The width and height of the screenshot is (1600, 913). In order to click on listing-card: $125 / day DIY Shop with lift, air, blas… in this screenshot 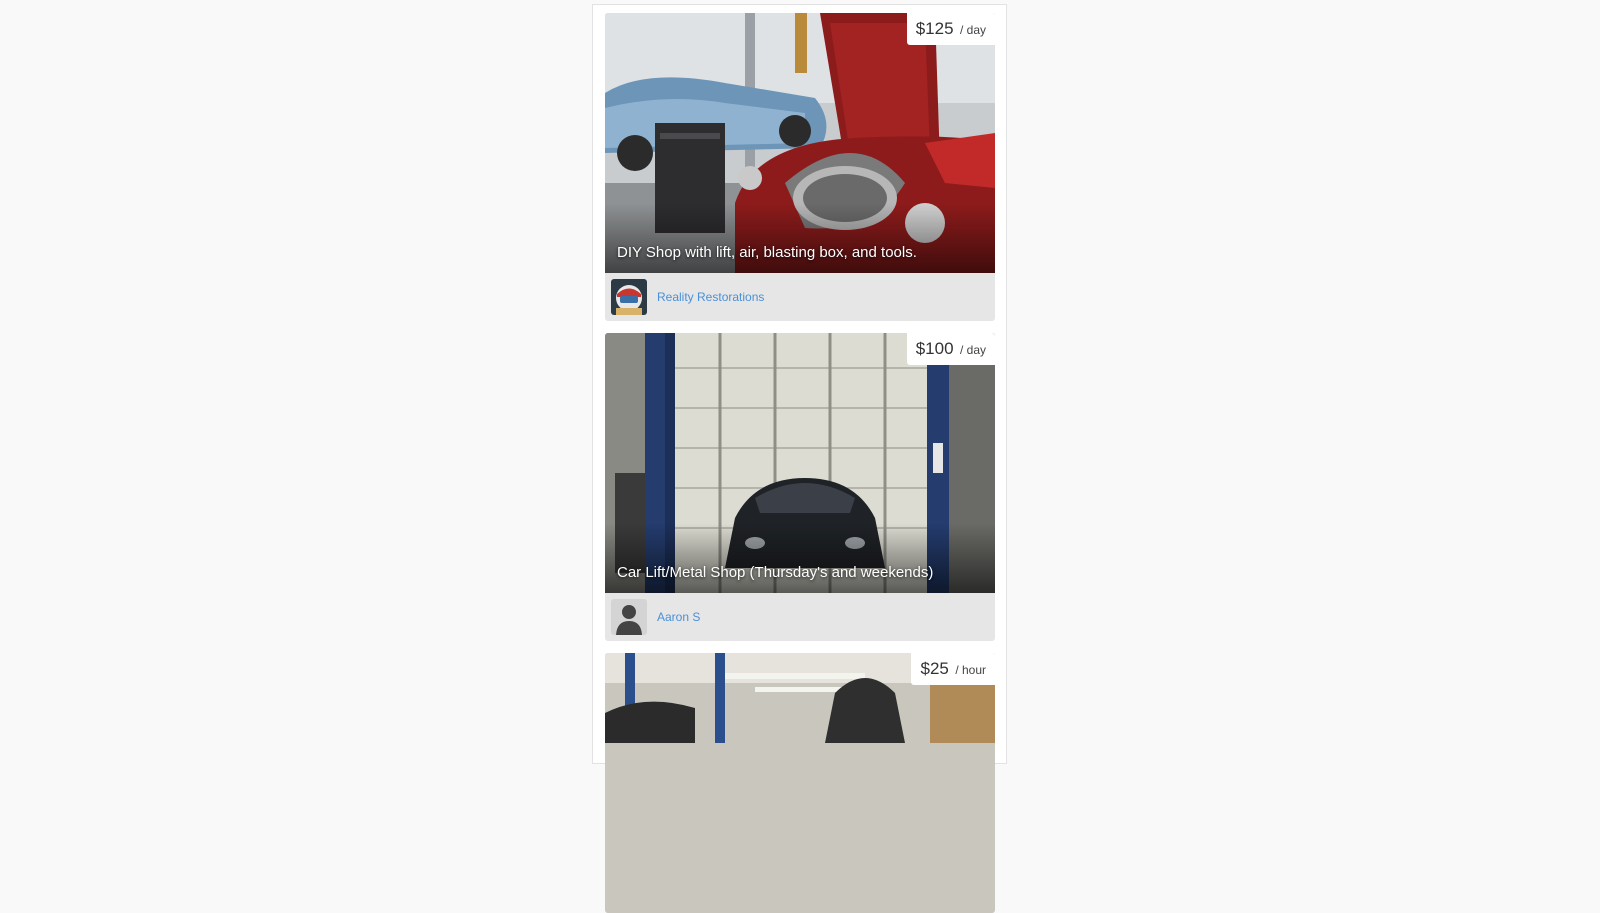, I will do `click(800, 167)`.